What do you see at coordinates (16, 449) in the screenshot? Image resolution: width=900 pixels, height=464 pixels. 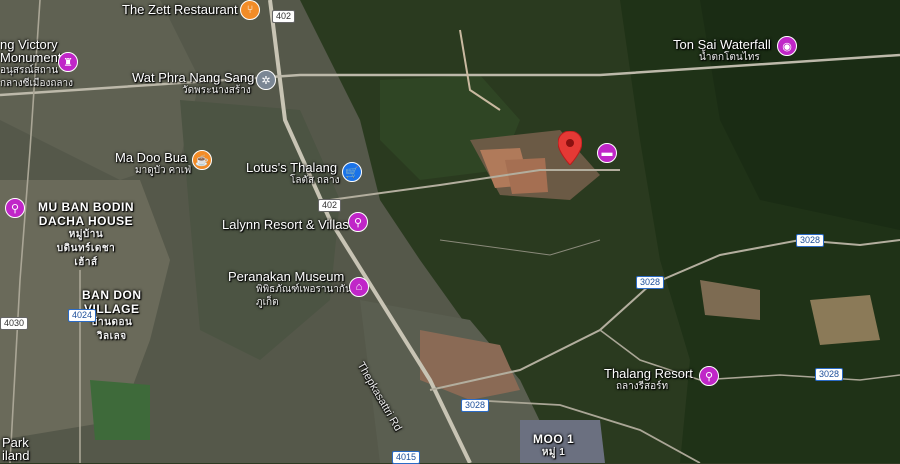 I see `label-park: Park iland` at bounding box center [16, 449].